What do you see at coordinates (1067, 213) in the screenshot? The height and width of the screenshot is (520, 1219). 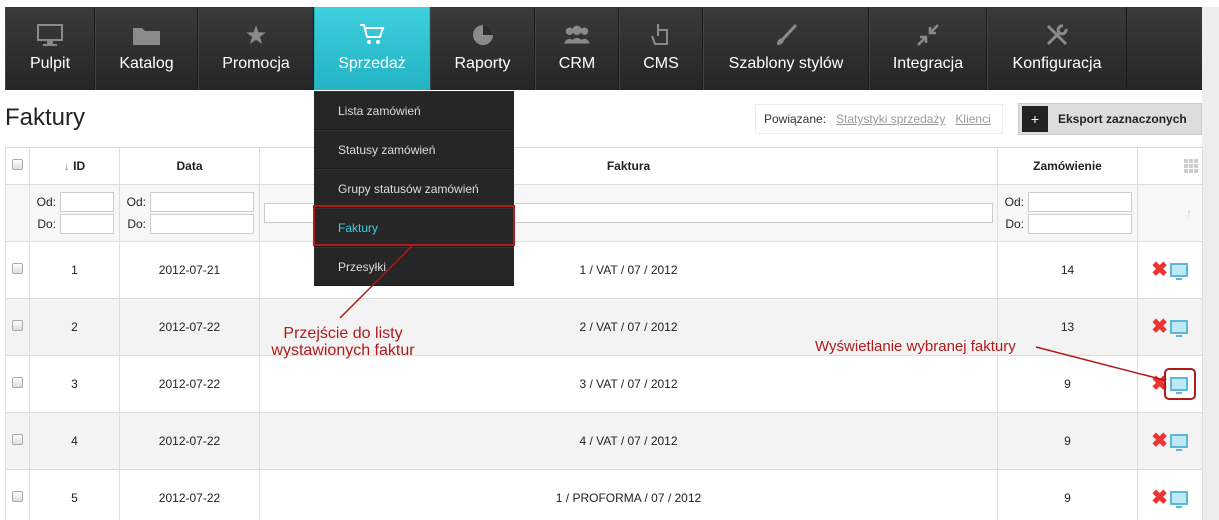 I see `filter-order: Od: Do:` at bounding box center [1067, 213].